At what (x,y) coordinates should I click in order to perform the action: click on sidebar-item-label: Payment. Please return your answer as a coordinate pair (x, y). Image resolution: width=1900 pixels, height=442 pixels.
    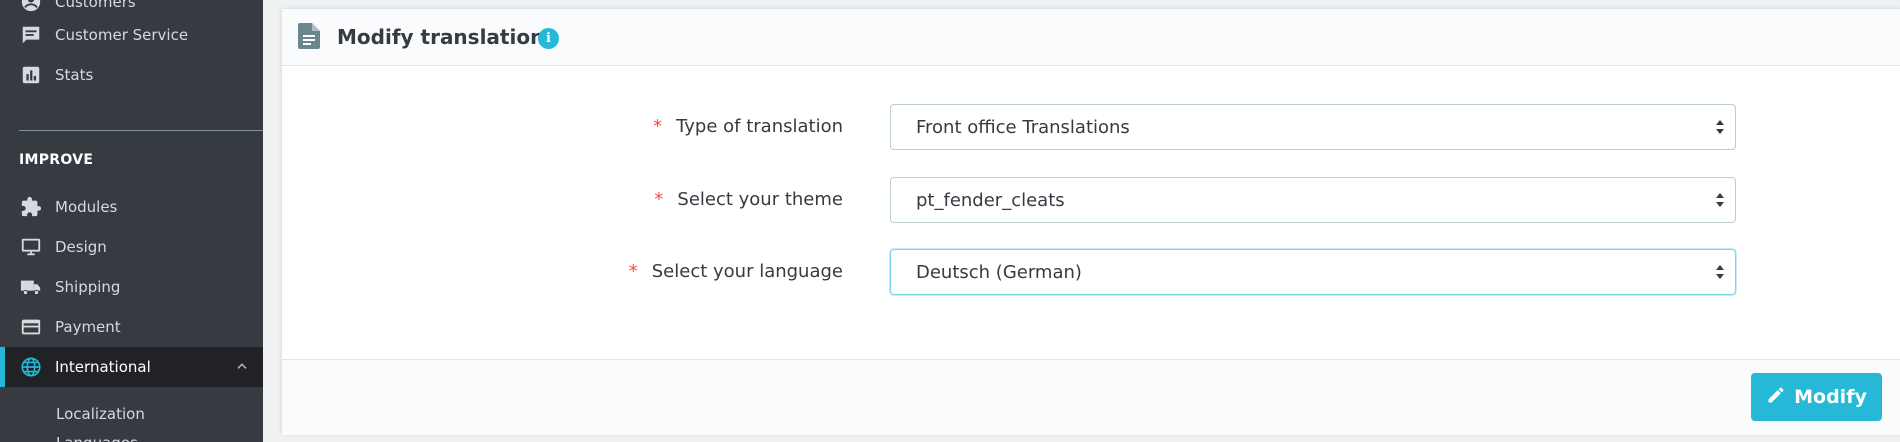
    Looking at the image, I should click on (88, 327).